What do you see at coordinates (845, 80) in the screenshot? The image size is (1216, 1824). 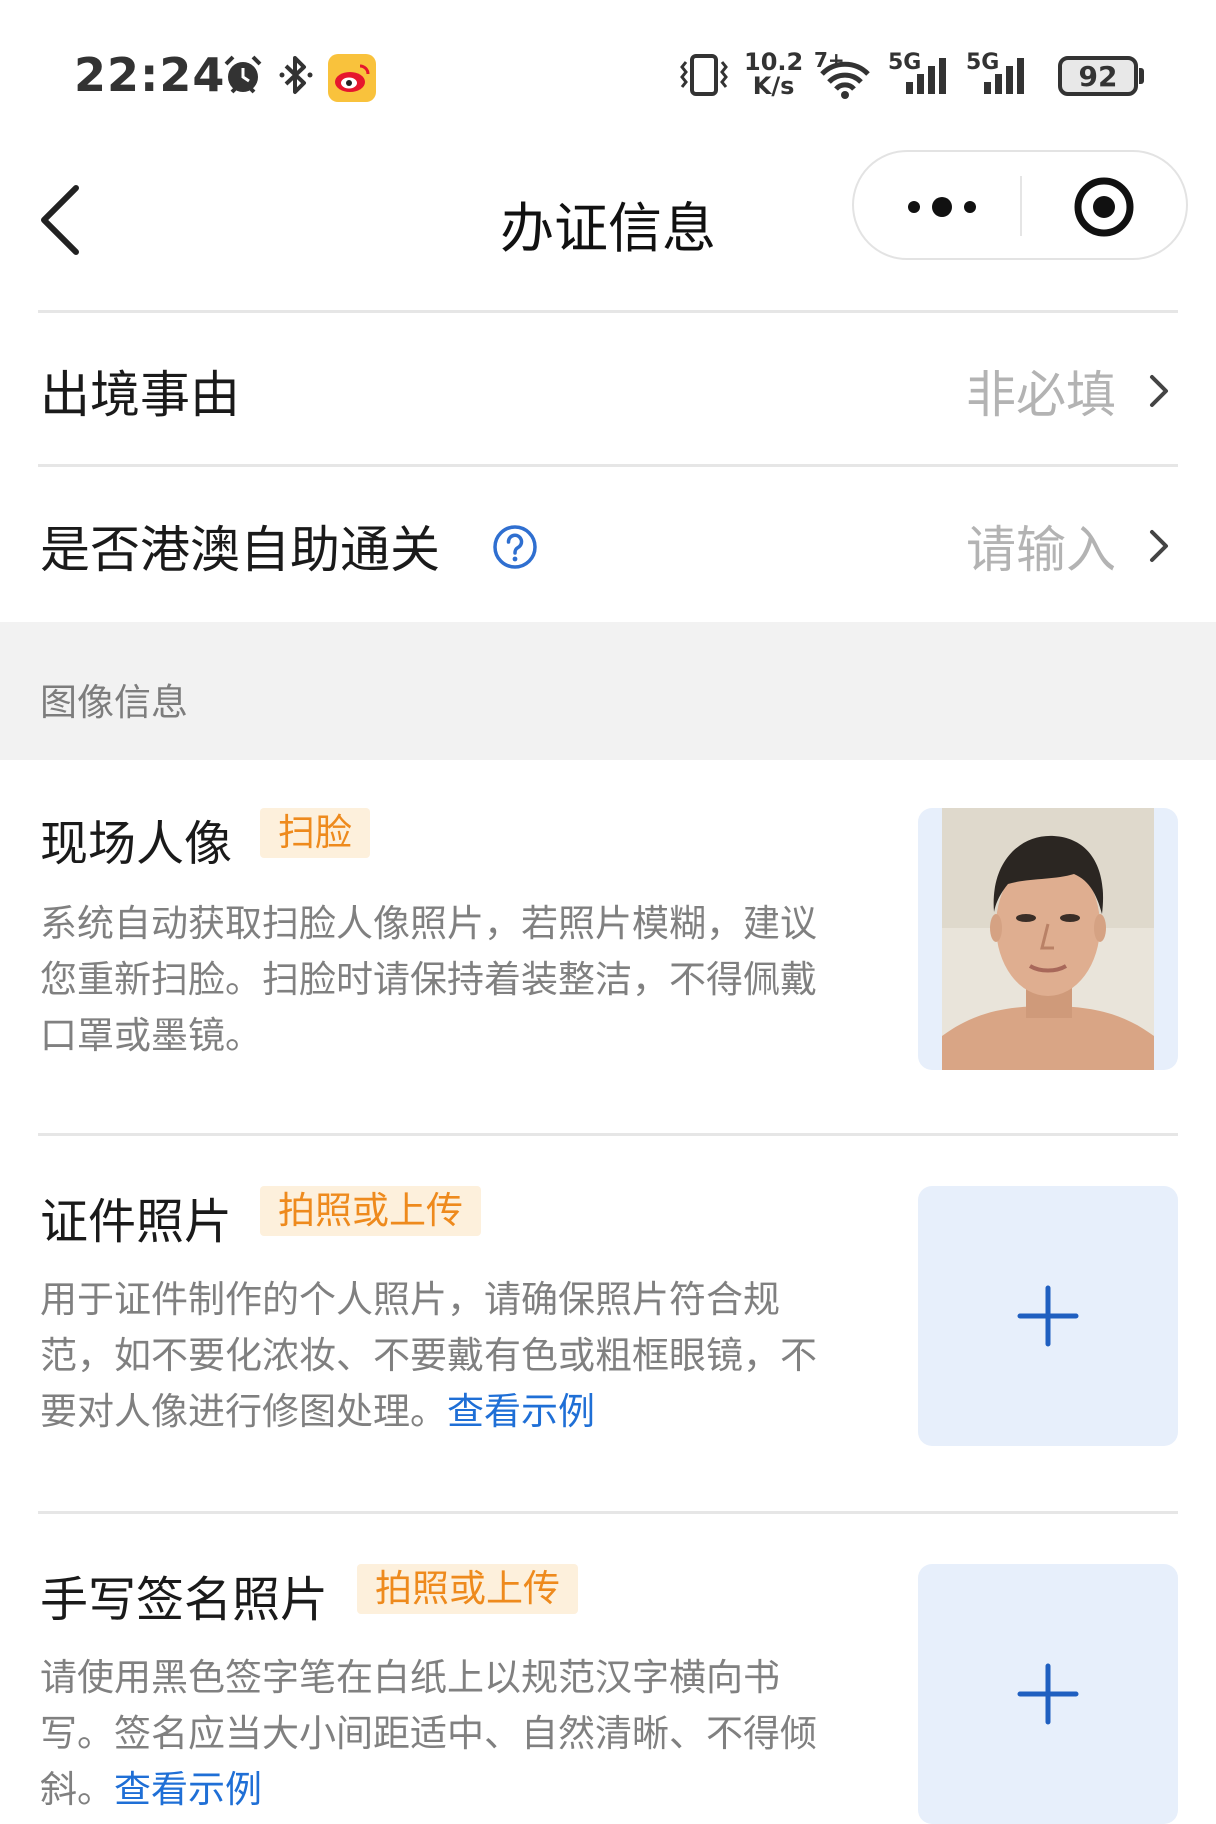 I see `wifi-icon` at bounding box center [845, 80].